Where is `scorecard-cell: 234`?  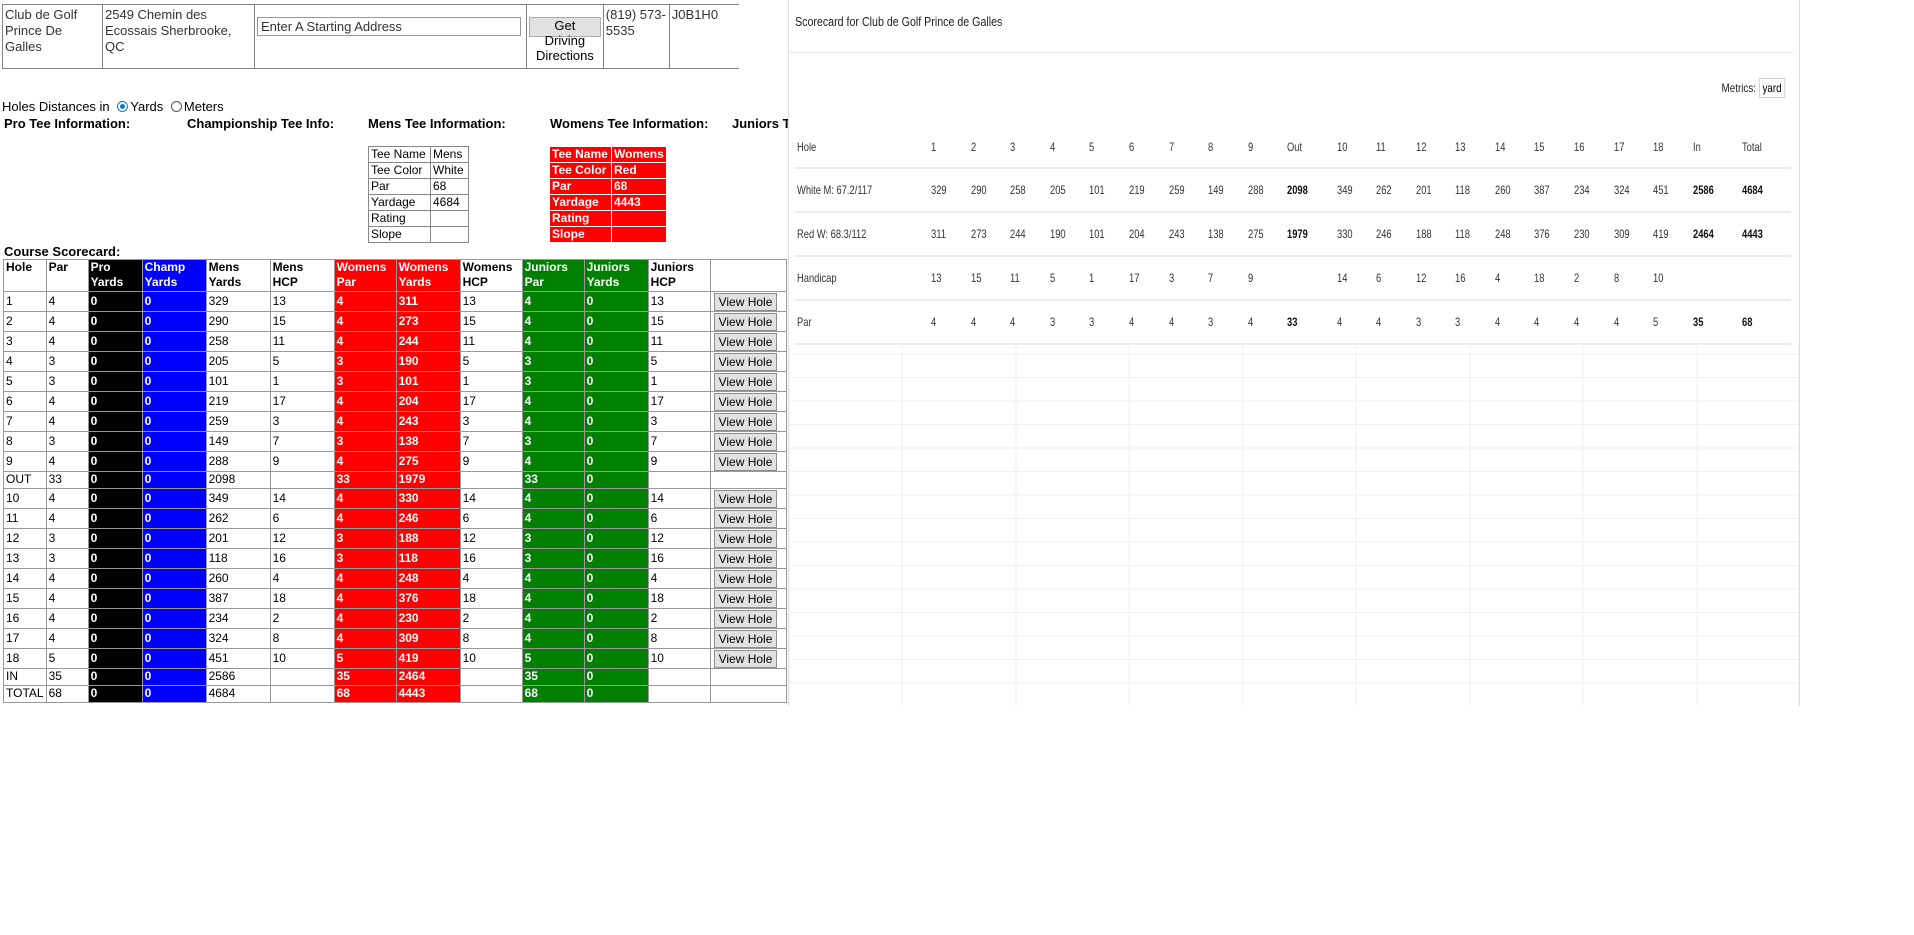 scorecard-cell: 234 is located at coordinates (238, 618).